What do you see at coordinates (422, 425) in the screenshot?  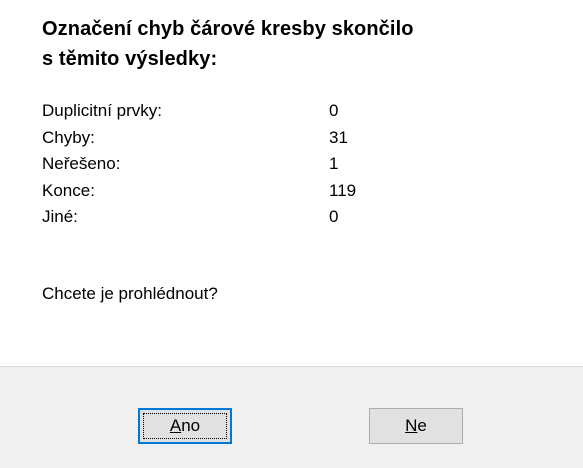 I see `no-button-label-rest: e` at bounding box center [422, 425].